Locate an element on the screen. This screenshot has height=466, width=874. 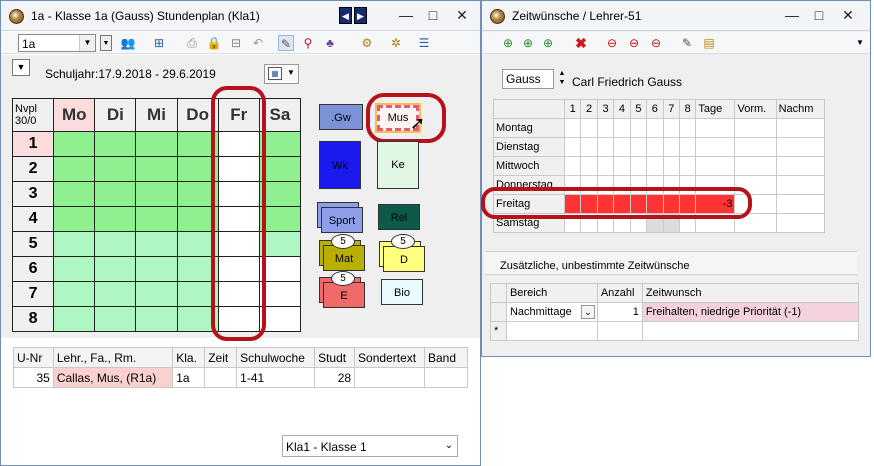
table-row: 35 Callas, Mus, (R1a) 1a 1-41 28 is located at coordinates (240, 377).